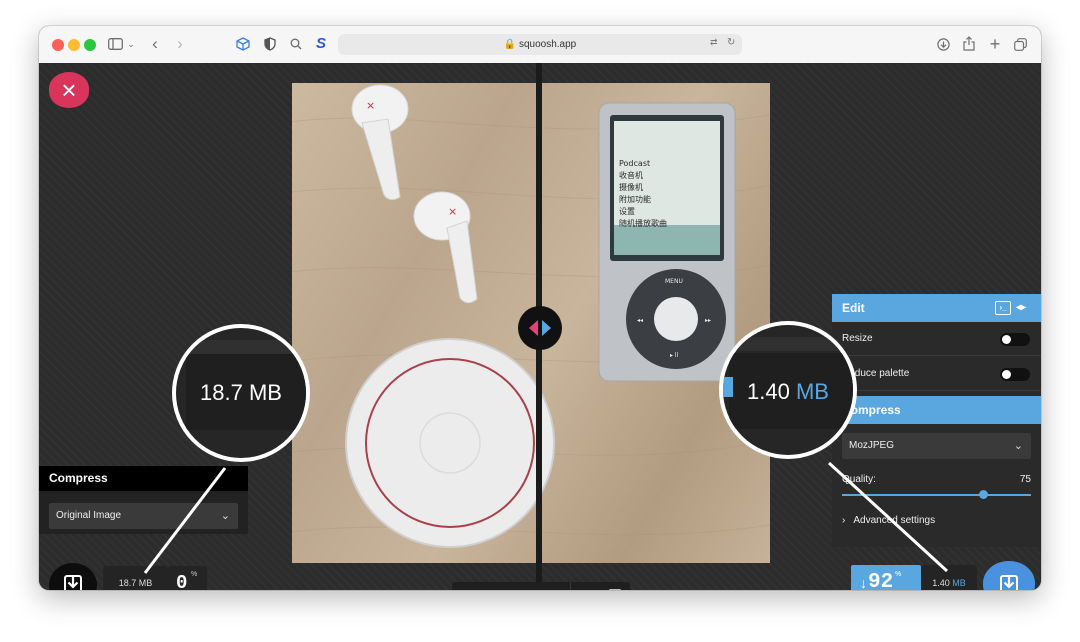  Describe the element at coordinates (115, 44) in the screenshot. I see `sidebar-toggle-icon` at that location.